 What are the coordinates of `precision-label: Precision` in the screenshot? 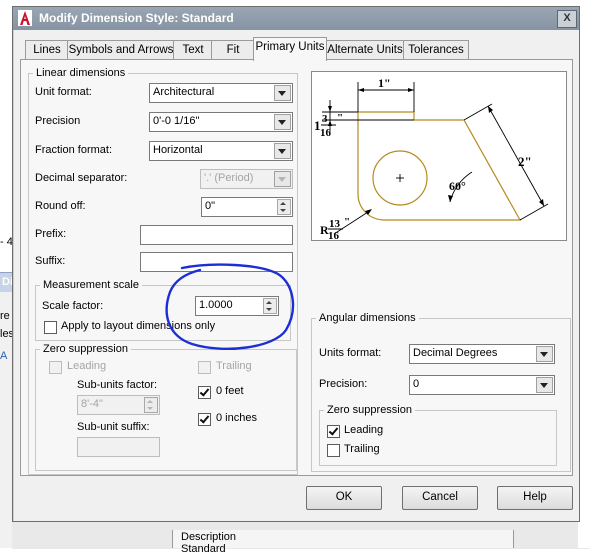 It's located at (58, 121).